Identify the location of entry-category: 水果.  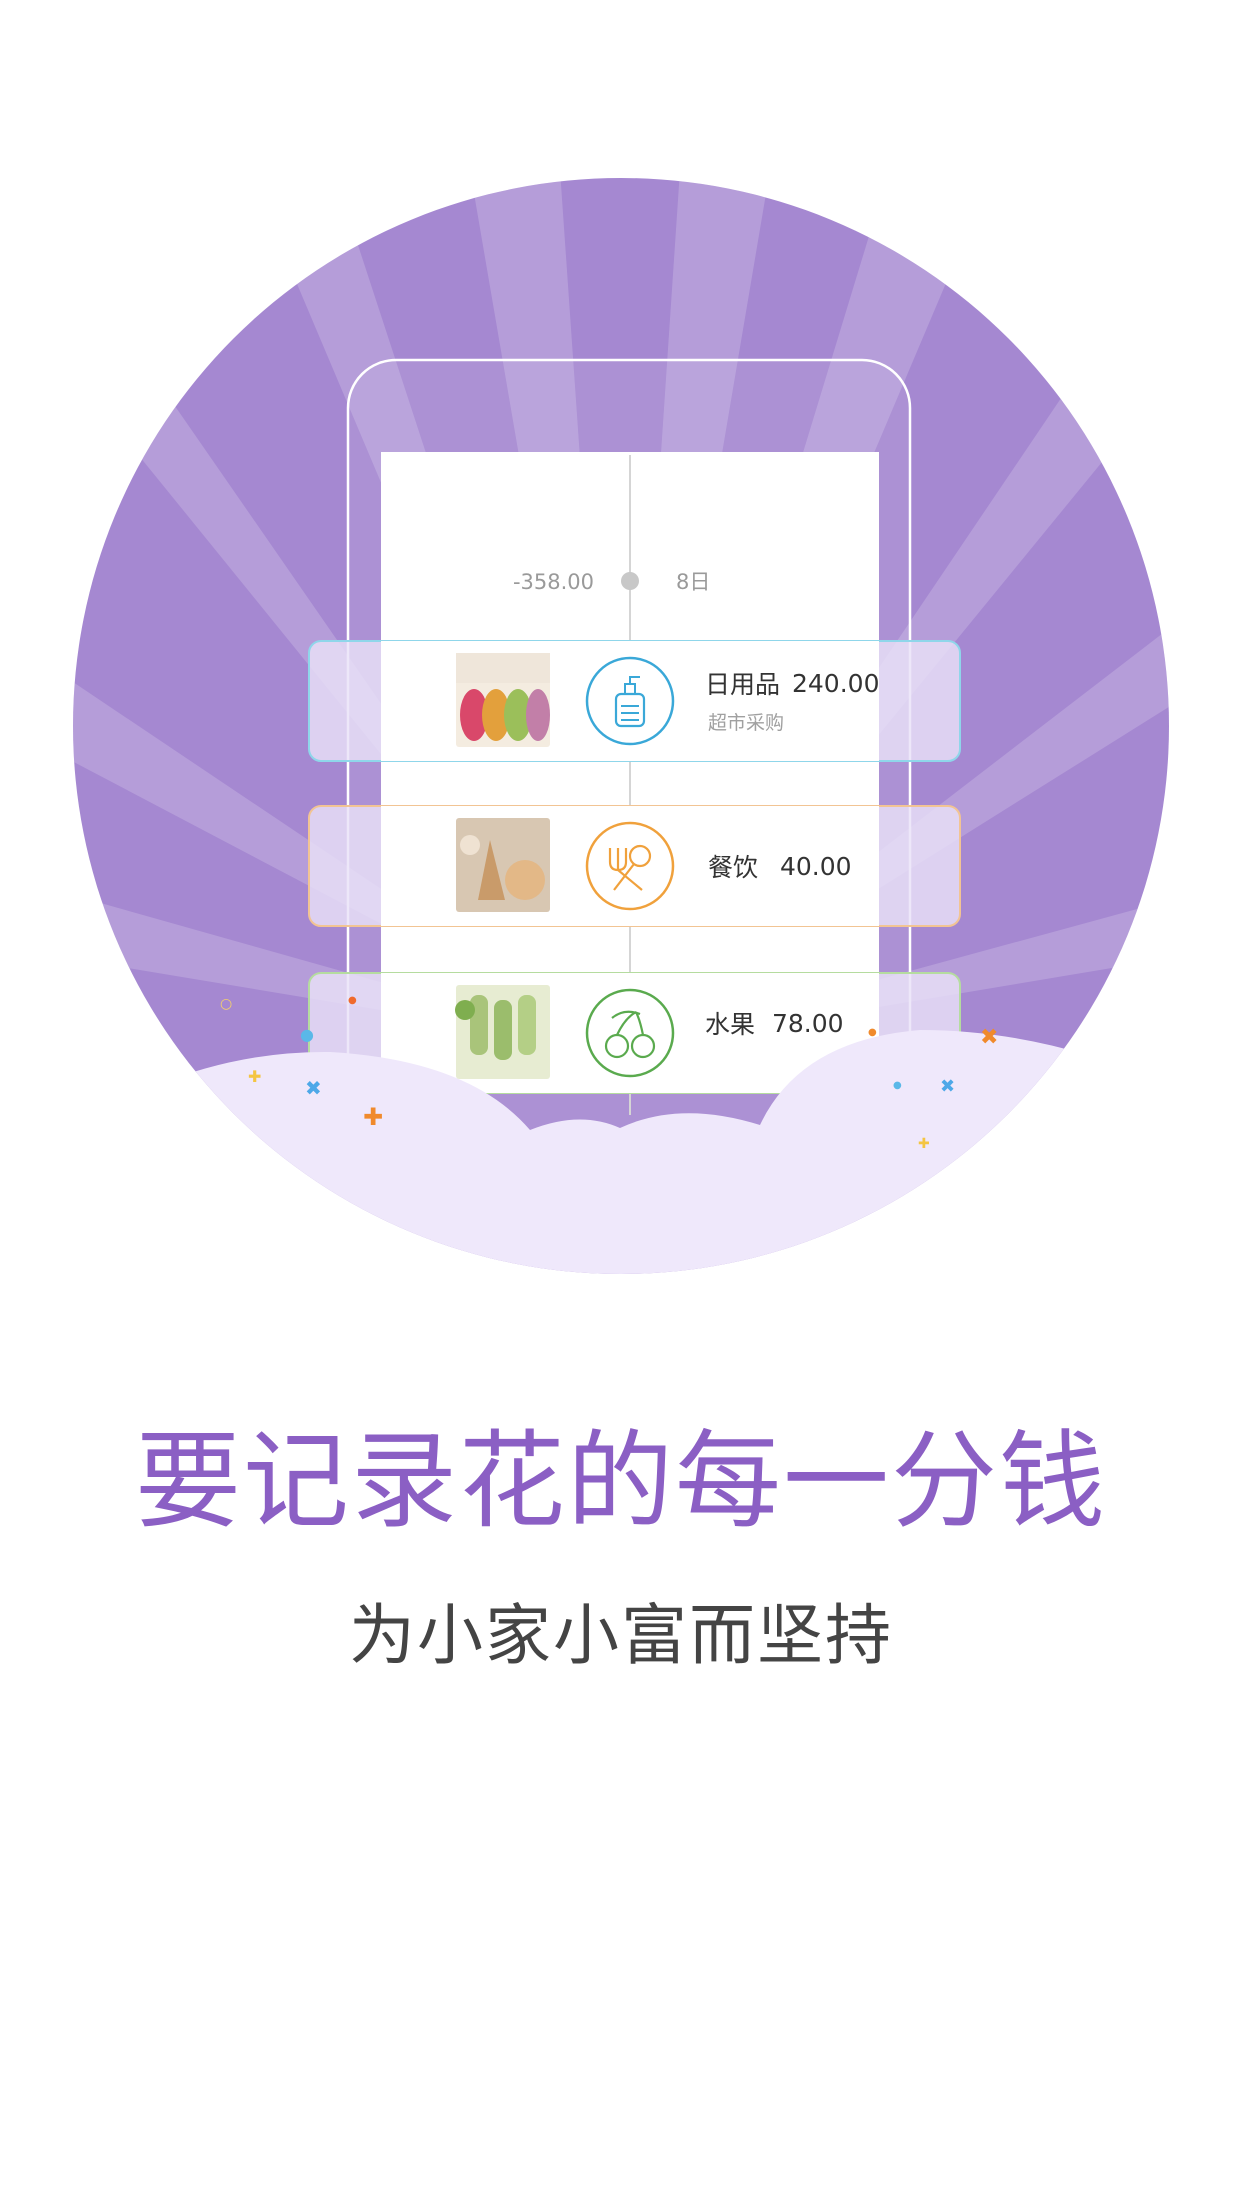
(730, 1024).